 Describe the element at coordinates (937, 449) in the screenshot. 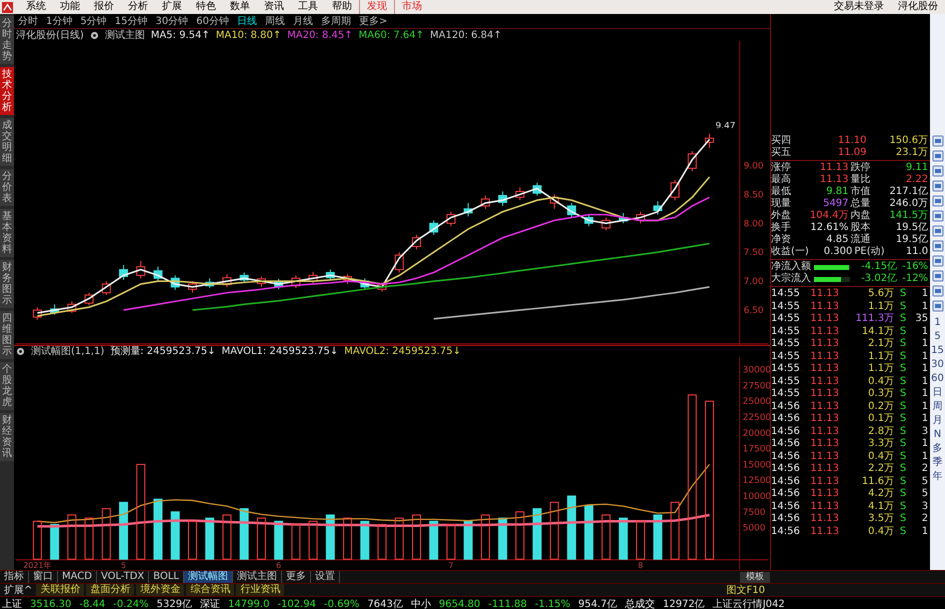

I see `period-button: 多` at that location.